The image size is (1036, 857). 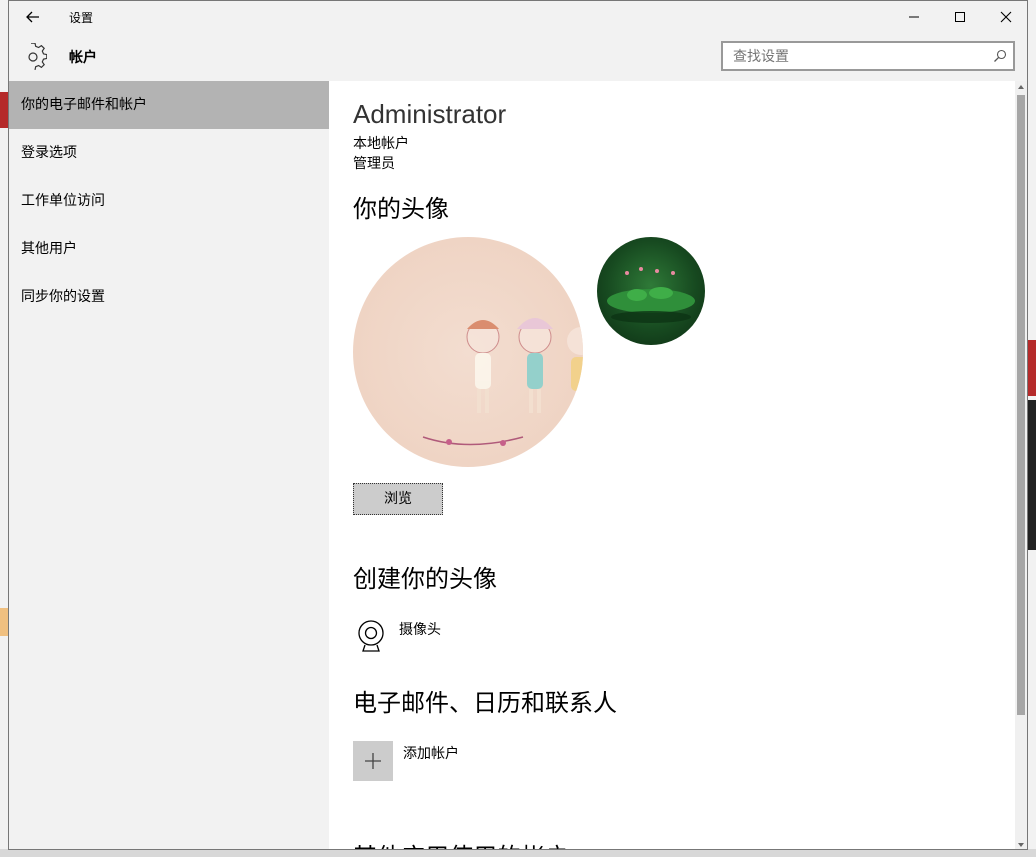 What do you see at coordinates (1021, 405) in the screenshot?
I see `scrollbar-thumb` at bounding box center [1021, 405].